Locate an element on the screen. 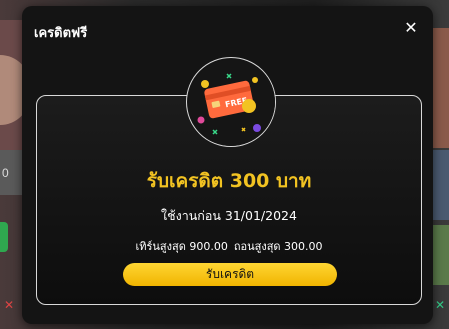  credit-card-badge: FREE is located at coordinates (231, 102).